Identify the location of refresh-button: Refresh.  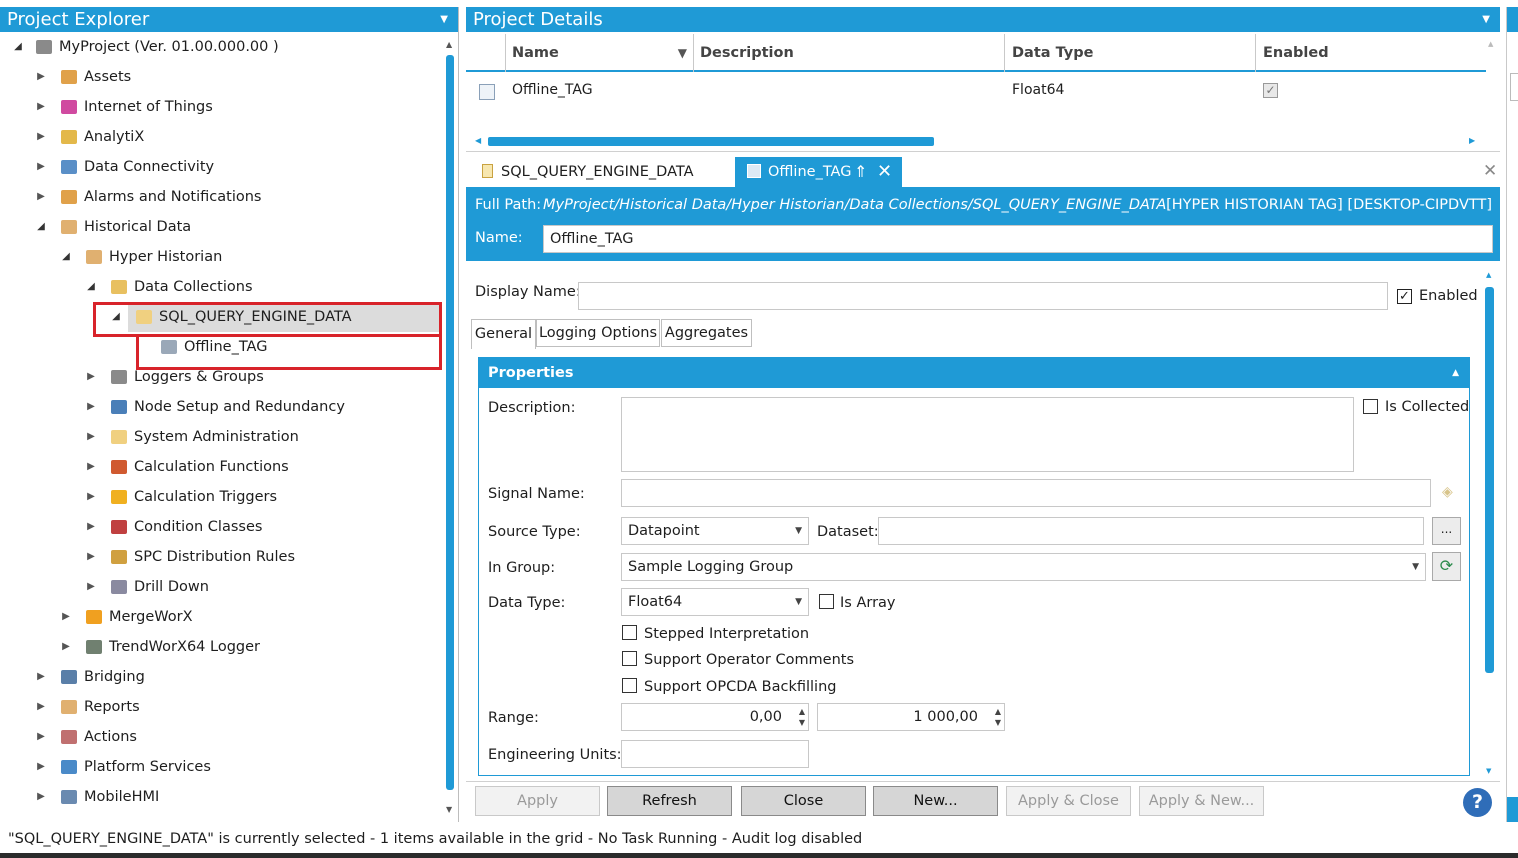
(669, 801).